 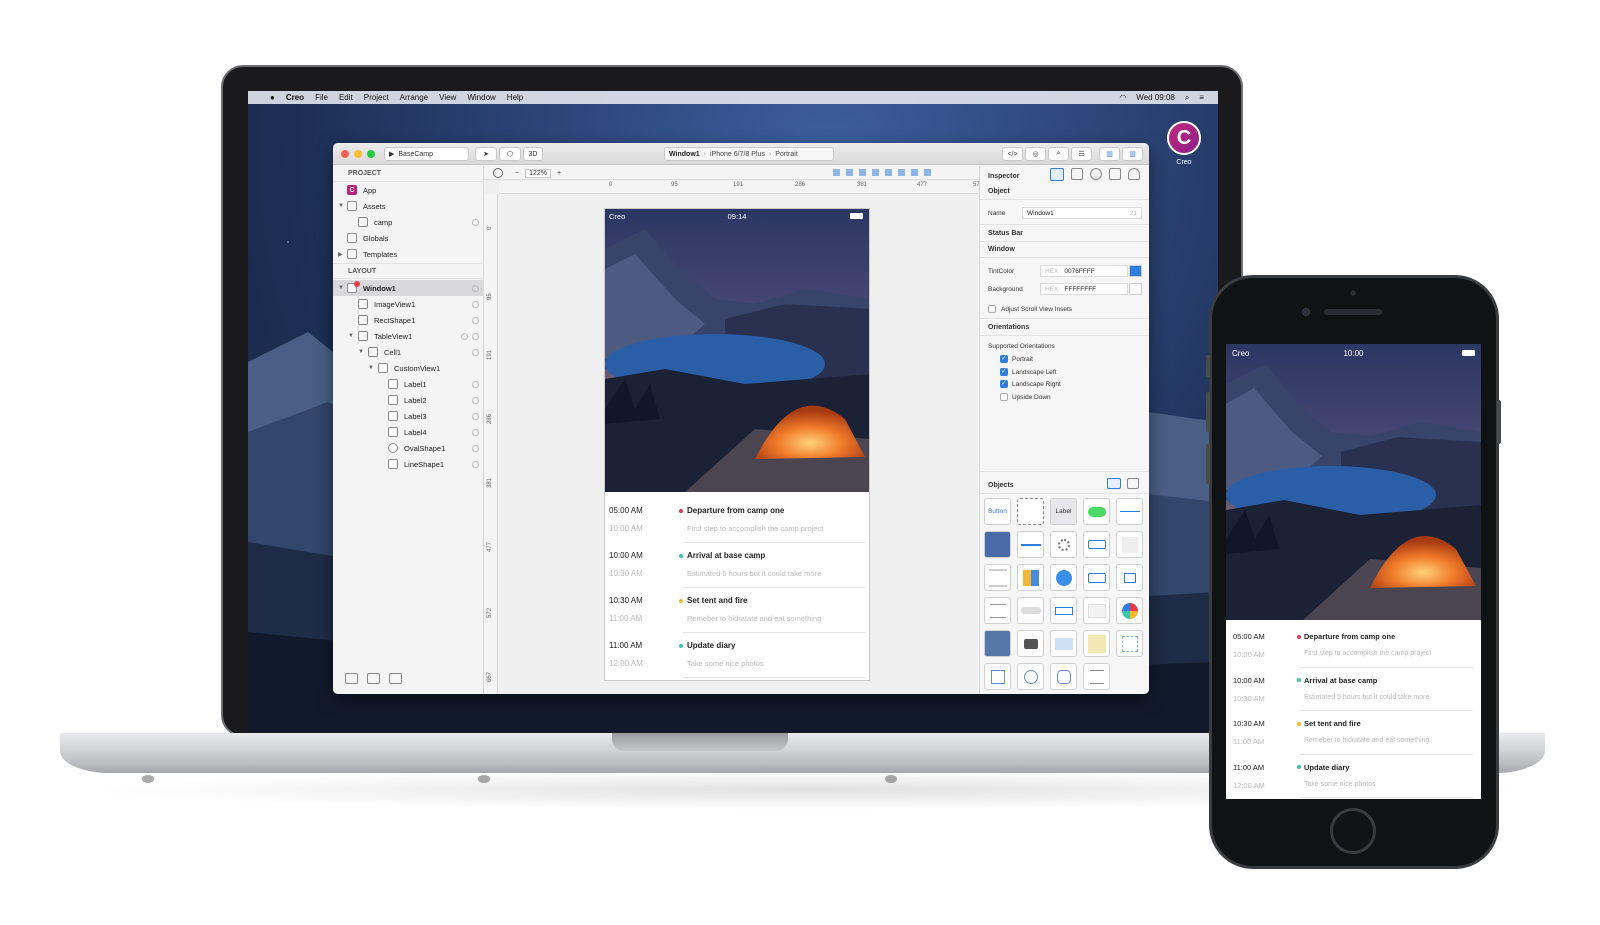 What do you see at coordinates (515, 97) in the screenshot?
I see `menu-help: Help` at bounding box center [515, 97].